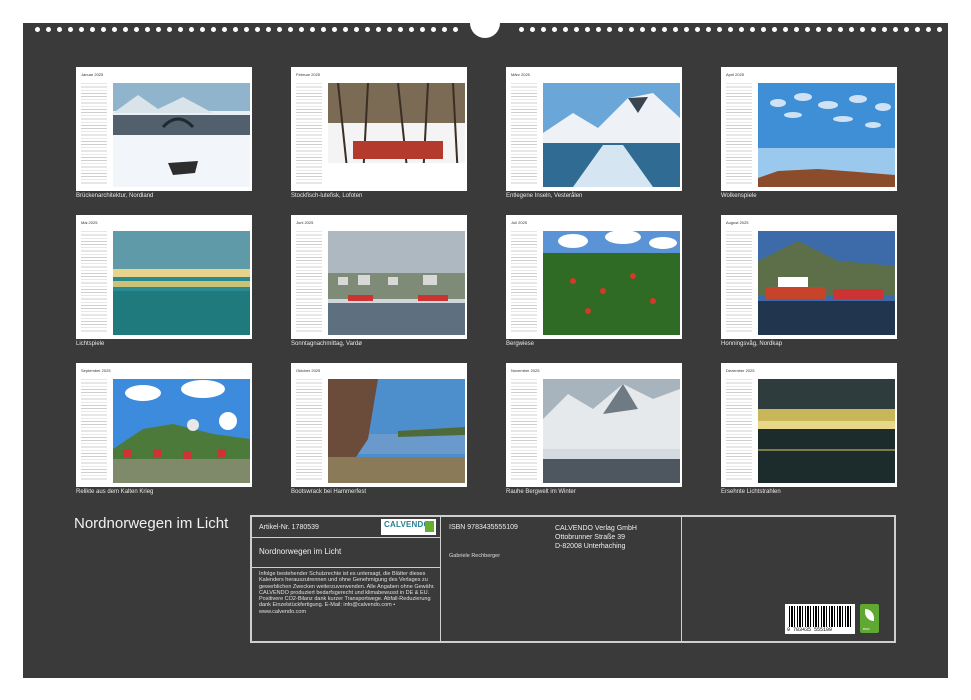 This screenshot has height=700, width=971. What do you see at coordinates (751, 492) in the screenshot?
I see `month-caption: Ersehnte Lichtstrahlen` at bounding box center [751, 492].